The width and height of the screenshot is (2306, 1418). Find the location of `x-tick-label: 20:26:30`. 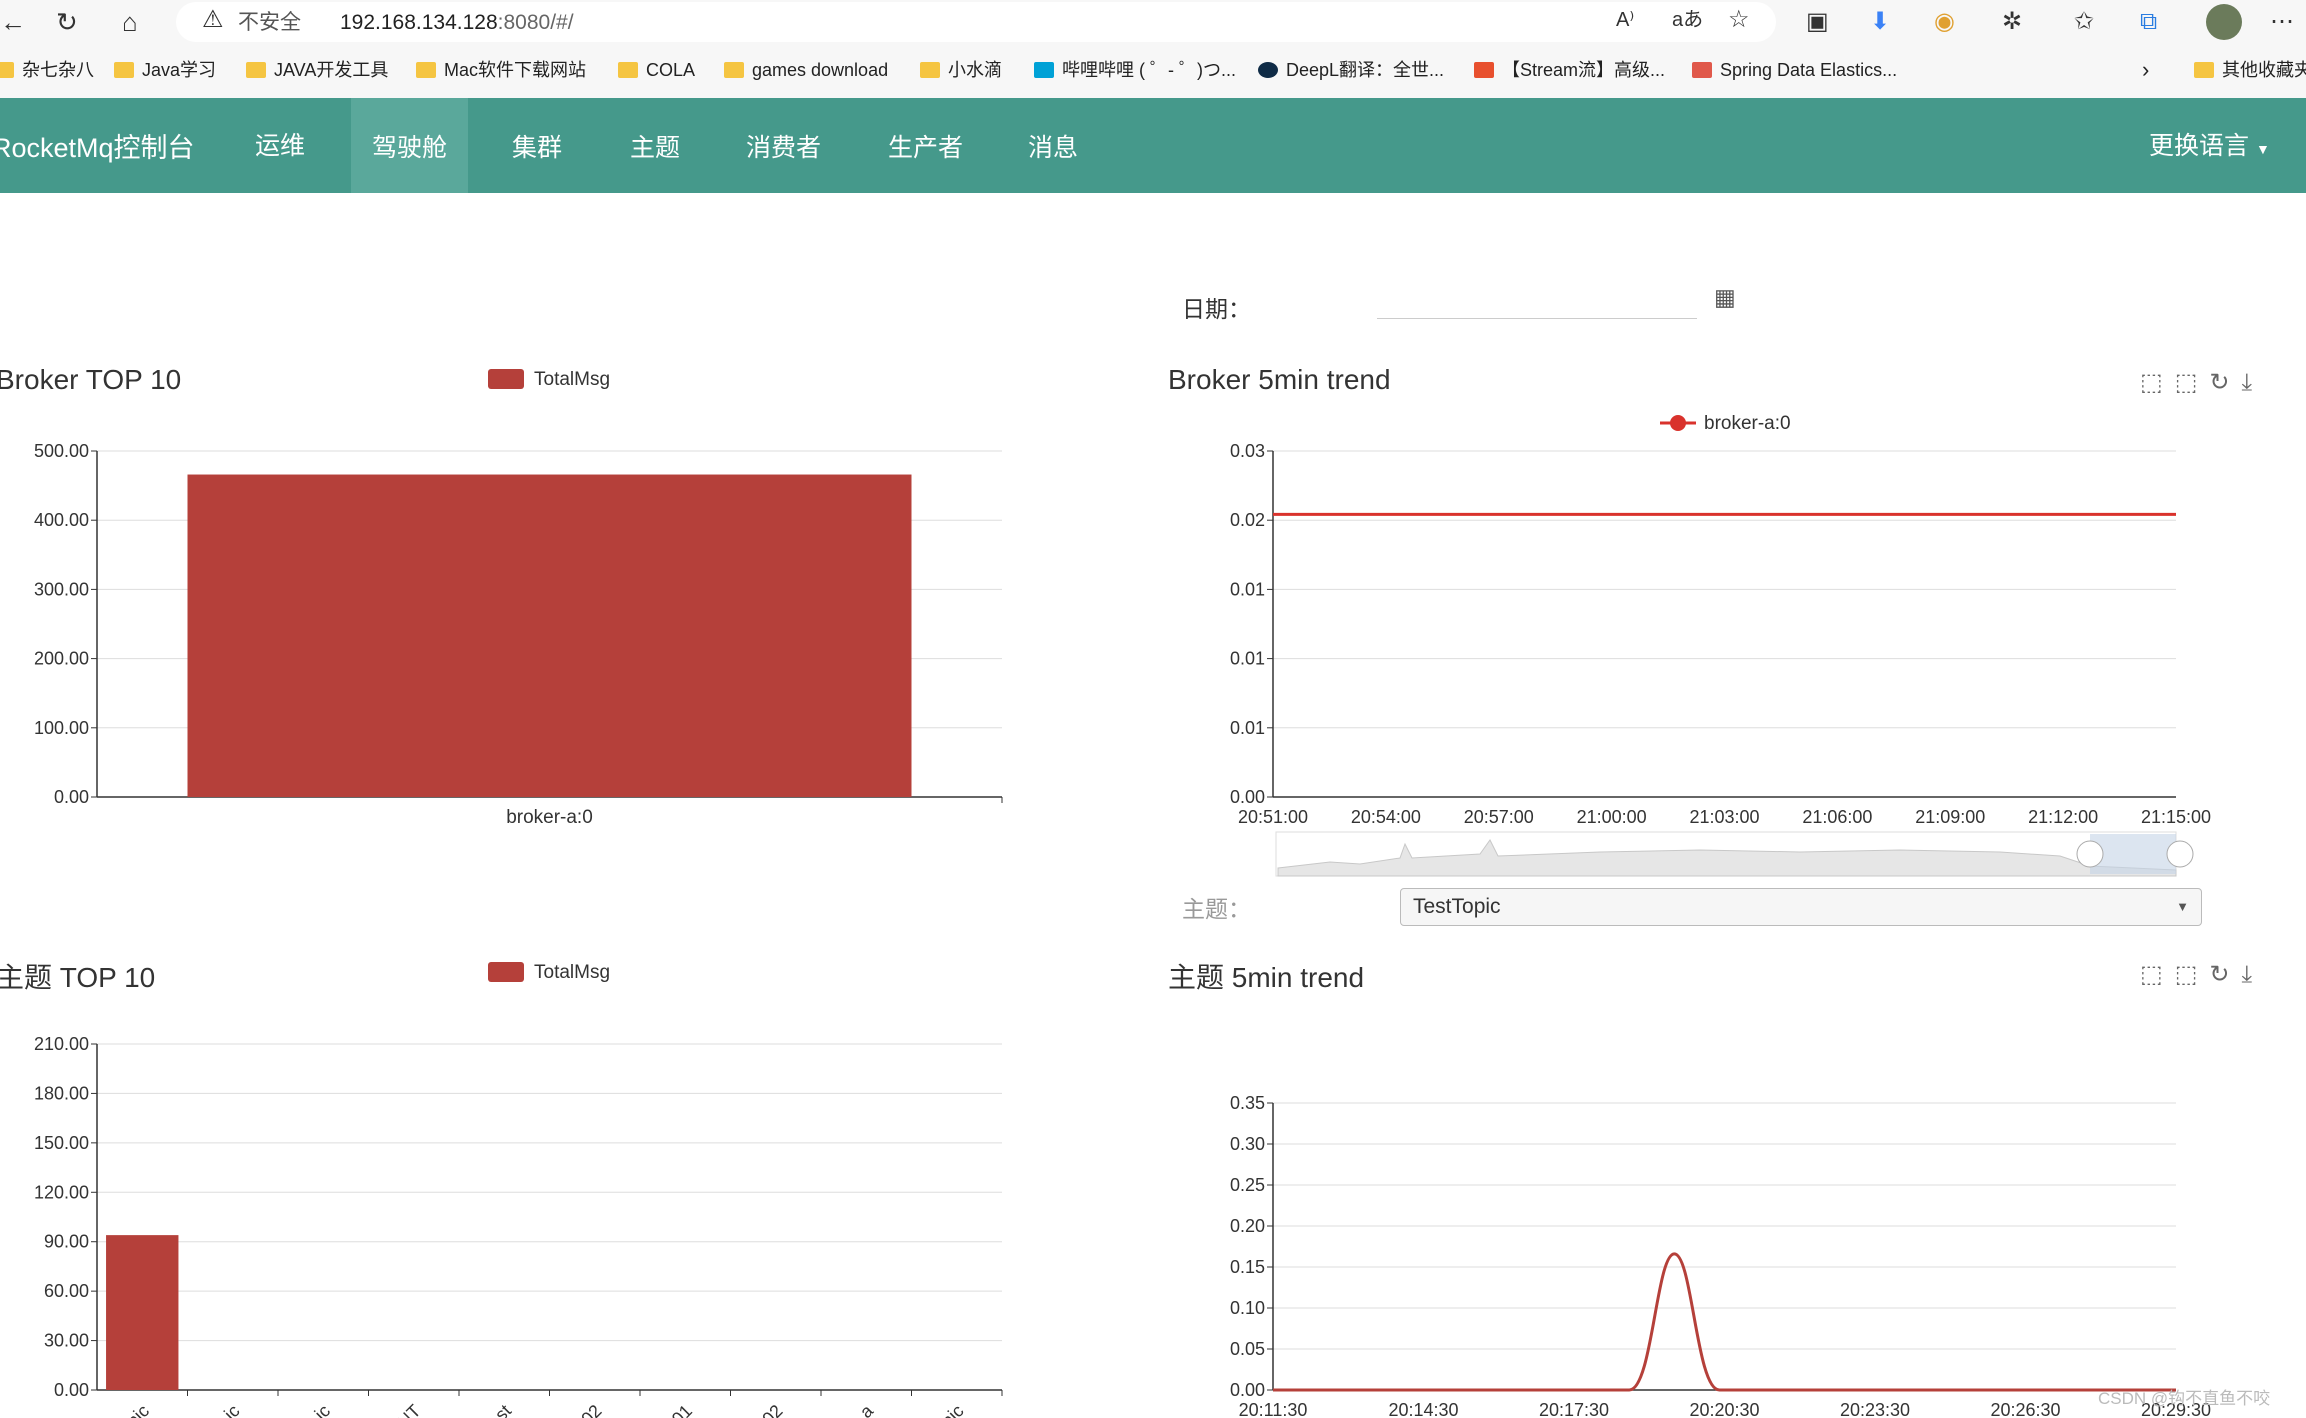

x-tick-label: 20:26:30 is located at coordinates (2025, 1409).